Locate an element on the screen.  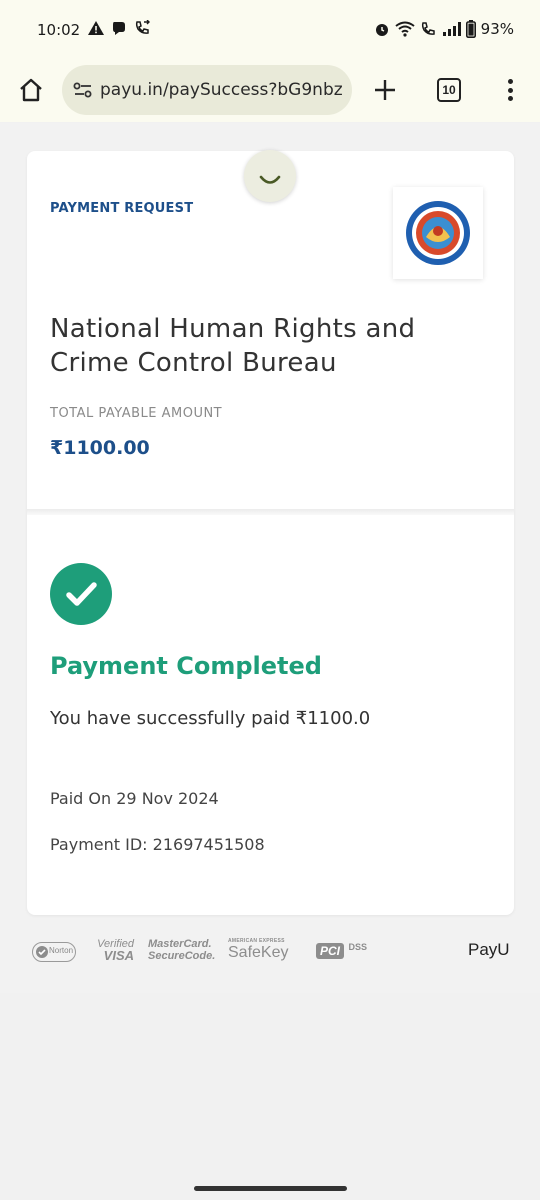
new-tab-icon is located at coordinates (385, 90).